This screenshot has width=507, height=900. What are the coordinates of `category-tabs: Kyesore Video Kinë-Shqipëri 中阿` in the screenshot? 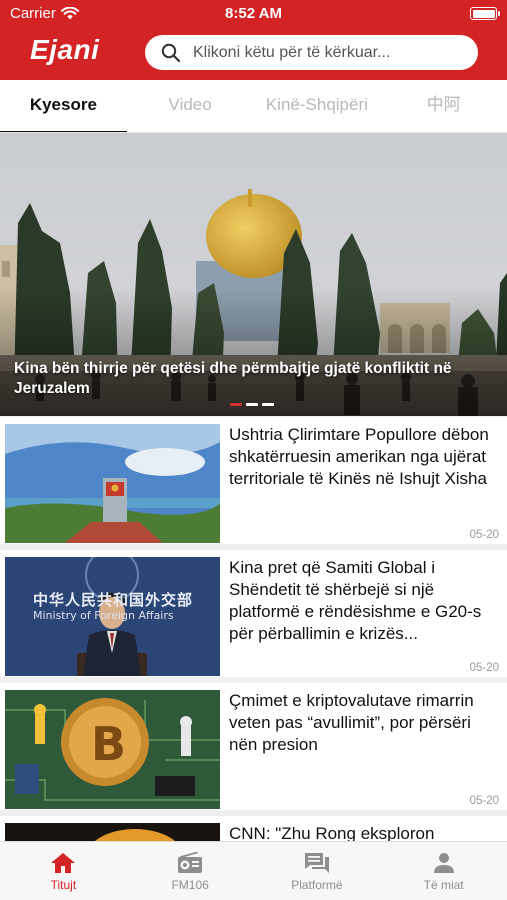 It's located at (253, 107).